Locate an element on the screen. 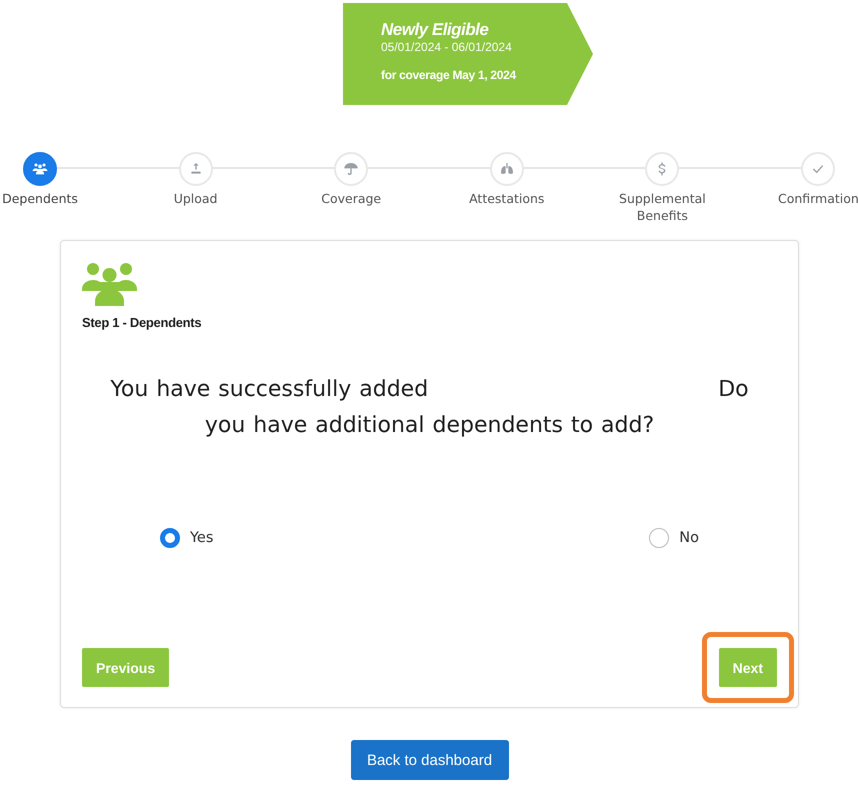 This screenshot has height=797, width=858. banner-title: Newly Eligible is located at coordinates (434, 30).